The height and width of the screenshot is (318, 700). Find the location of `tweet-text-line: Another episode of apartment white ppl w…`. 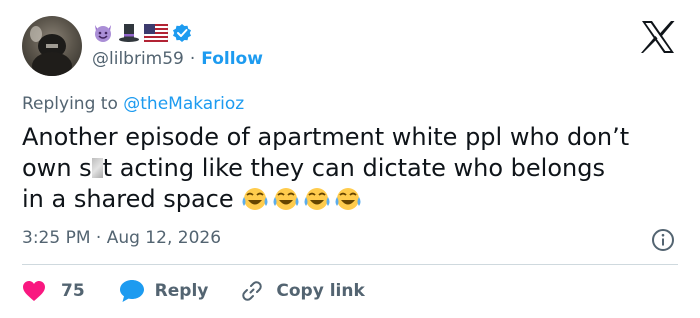

tweet-text-line: Another episode of apartment white ppl w… is located at coordinates (326, 137).